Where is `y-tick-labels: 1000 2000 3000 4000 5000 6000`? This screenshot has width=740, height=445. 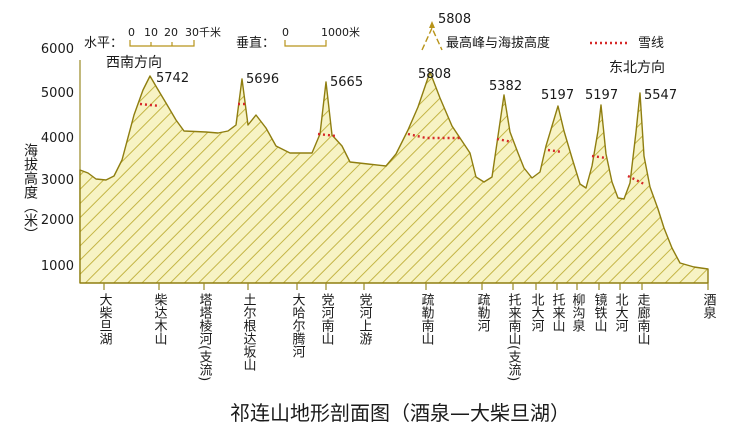 y-tick-labels: 1000 2000 3000 4000 5000 6000 is located at coordinates (57, 158).